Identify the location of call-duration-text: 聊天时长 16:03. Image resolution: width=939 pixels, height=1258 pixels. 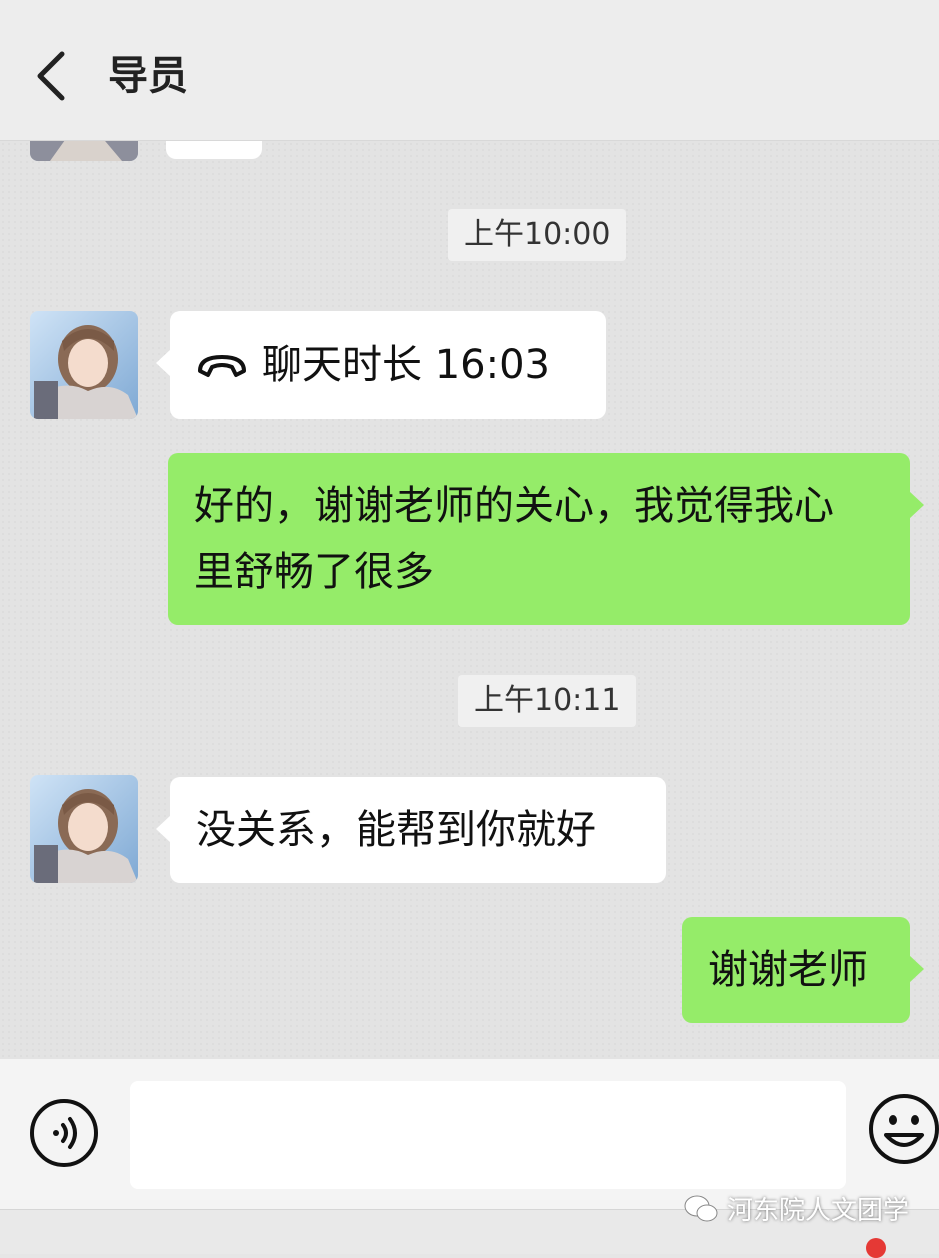
(406, 365).